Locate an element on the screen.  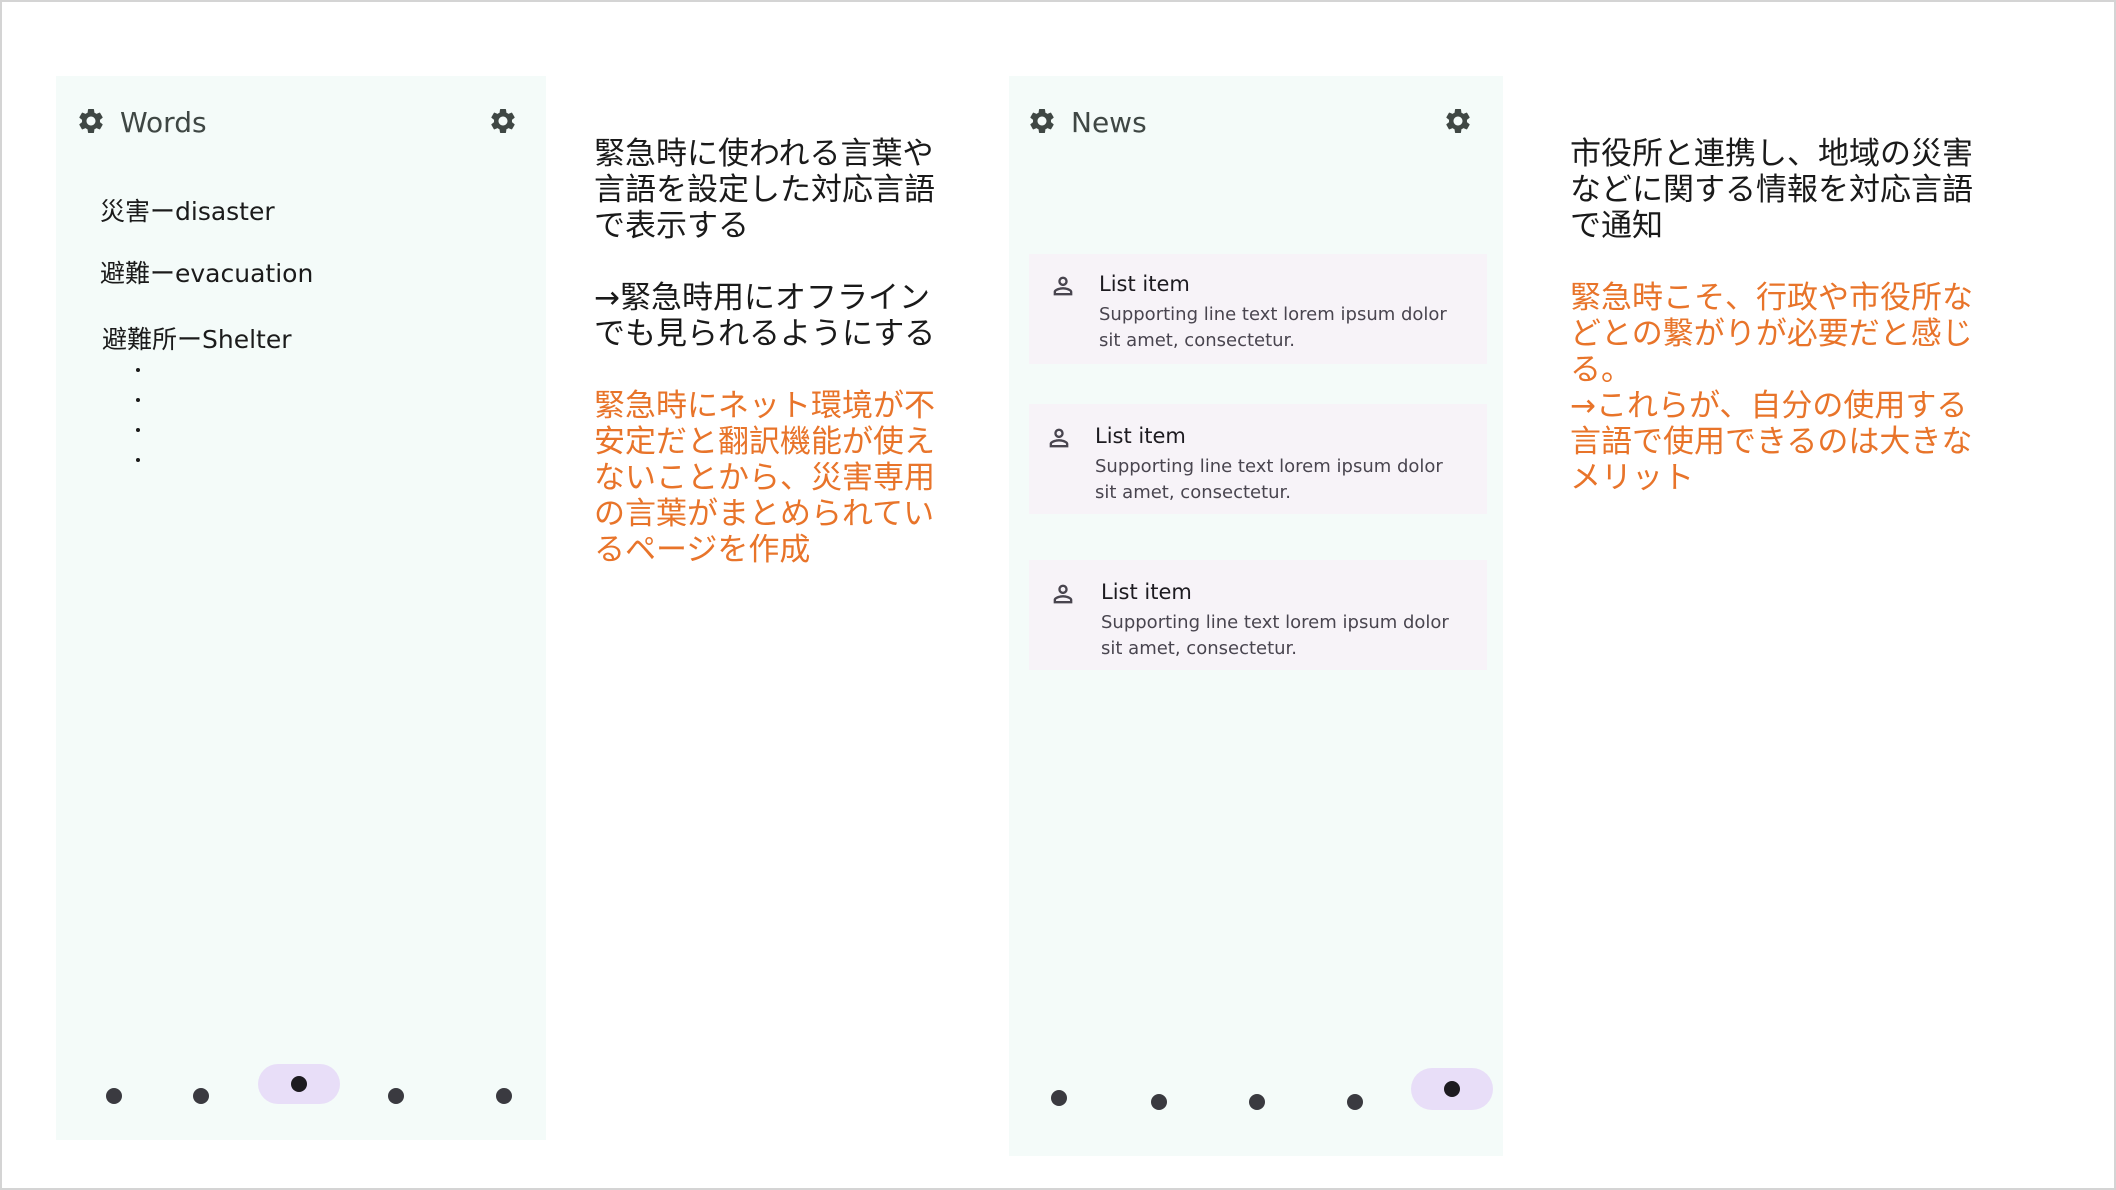
word-item: 避難ーevacuation is located at coordinates (206, 272).